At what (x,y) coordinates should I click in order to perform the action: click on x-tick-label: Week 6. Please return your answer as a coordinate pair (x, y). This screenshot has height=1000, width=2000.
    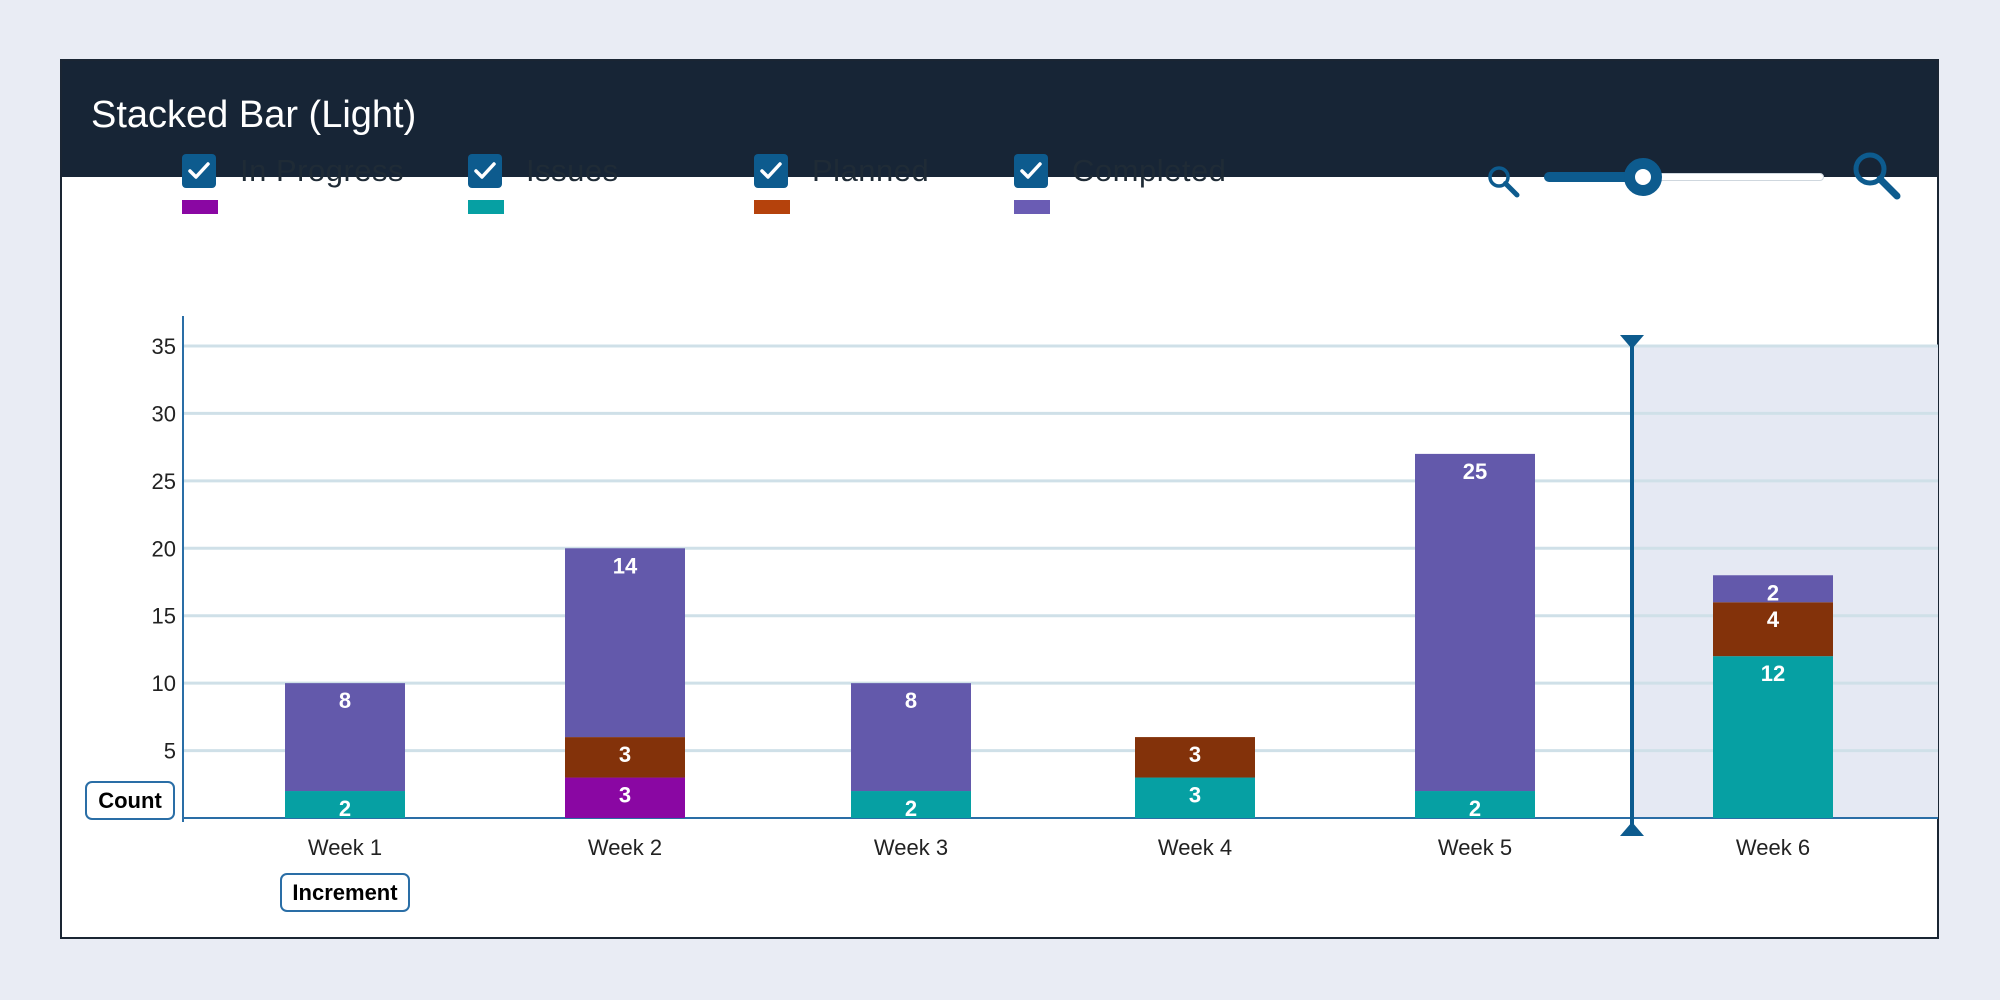
    Looking at the image, I should click on (1773, 847).